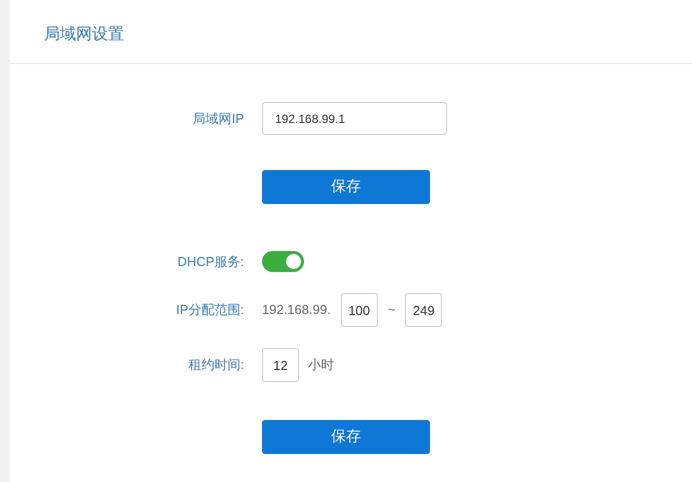  Describe the element at coordinates (354, 118) in the screenshot. I see `ip-input-field: 192.168.99.1` at that location.